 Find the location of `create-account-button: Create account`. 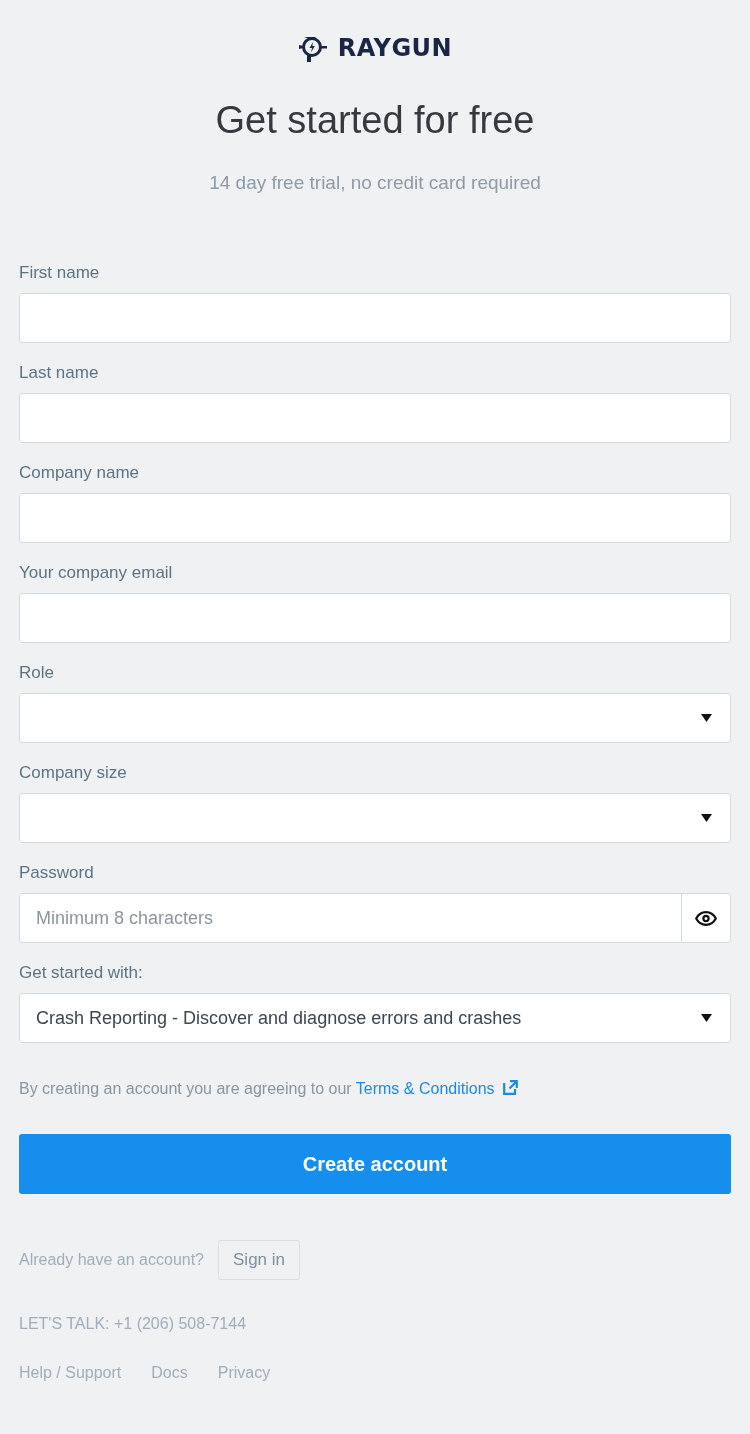

create-account-button: Create account is located at coordinates (375, 1164).